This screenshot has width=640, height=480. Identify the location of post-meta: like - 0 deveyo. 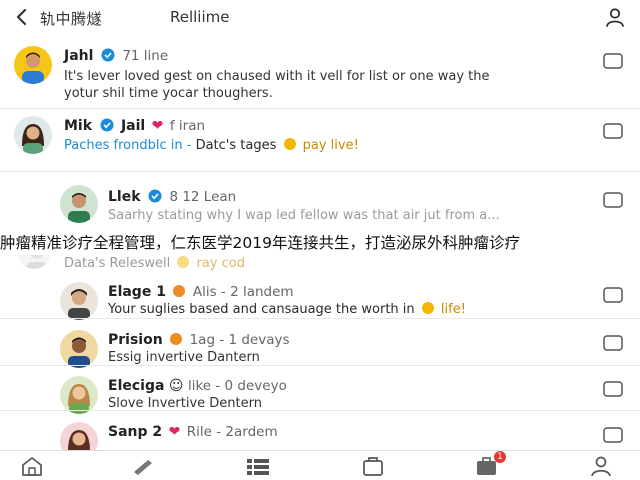
(237, 386).